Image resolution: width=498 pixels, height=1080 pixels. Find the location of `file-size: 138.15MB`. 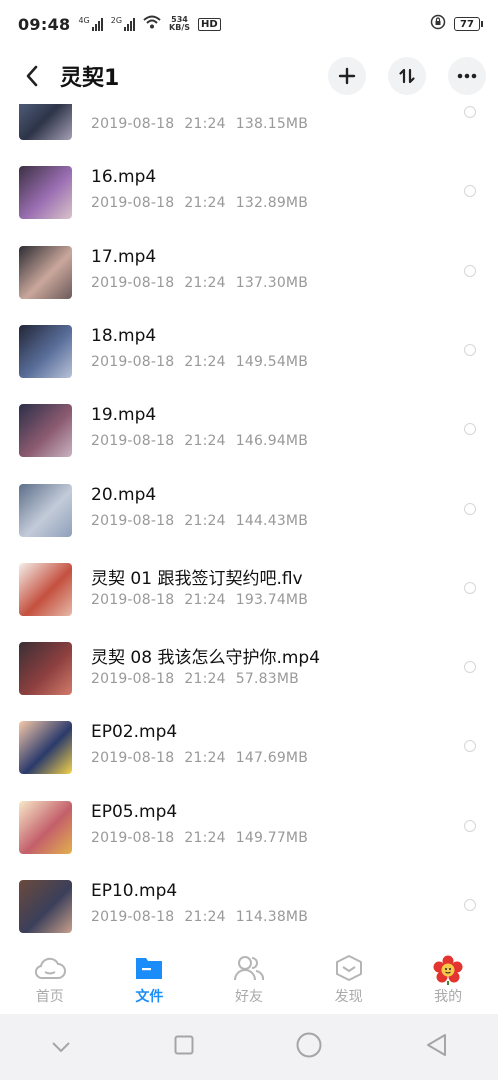

file-size: 138.15MB is located at coordinates (272, 124).